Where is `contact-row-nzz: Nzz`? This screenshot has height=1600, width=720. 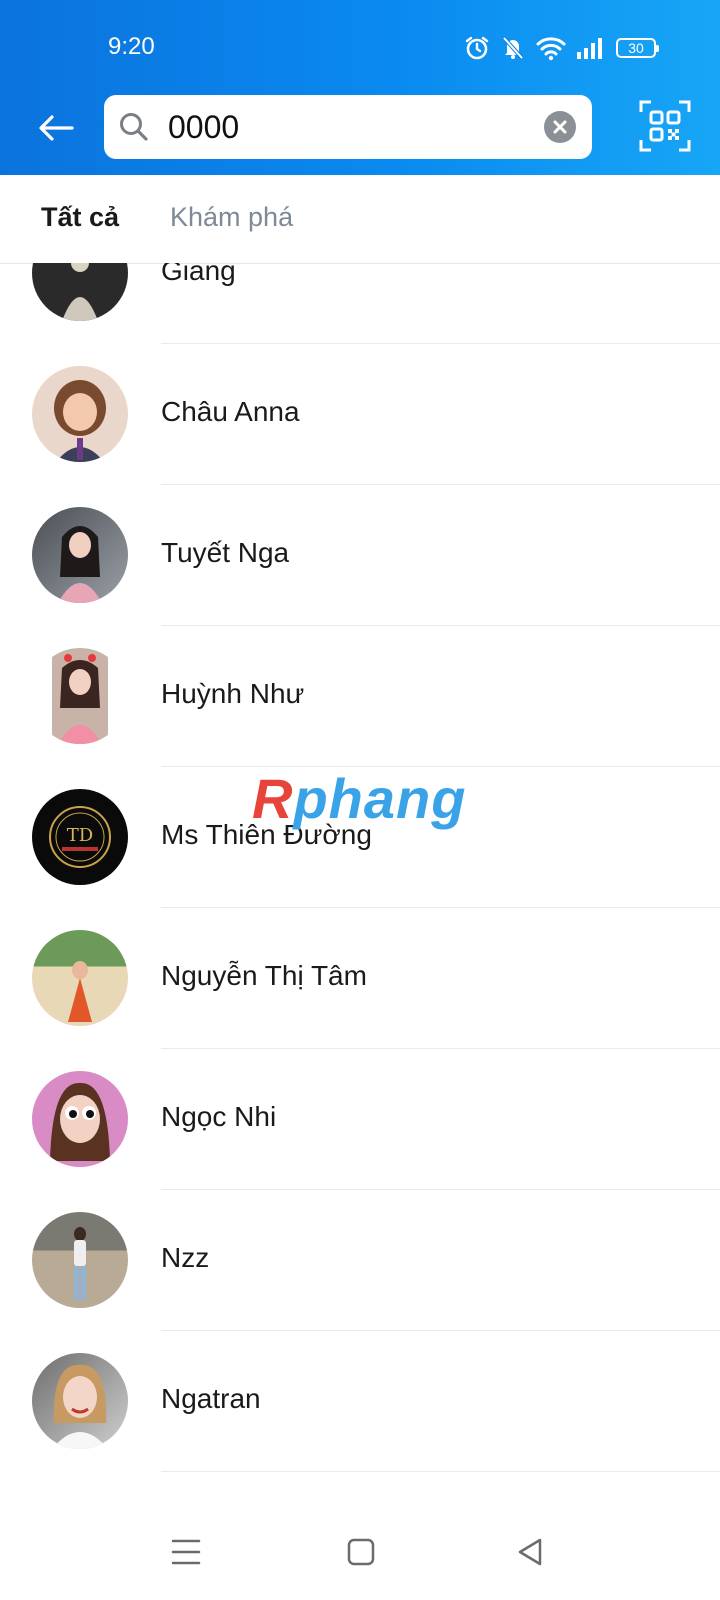 contact-row-nzz: Nzz is located at coordinates (360, 1259).